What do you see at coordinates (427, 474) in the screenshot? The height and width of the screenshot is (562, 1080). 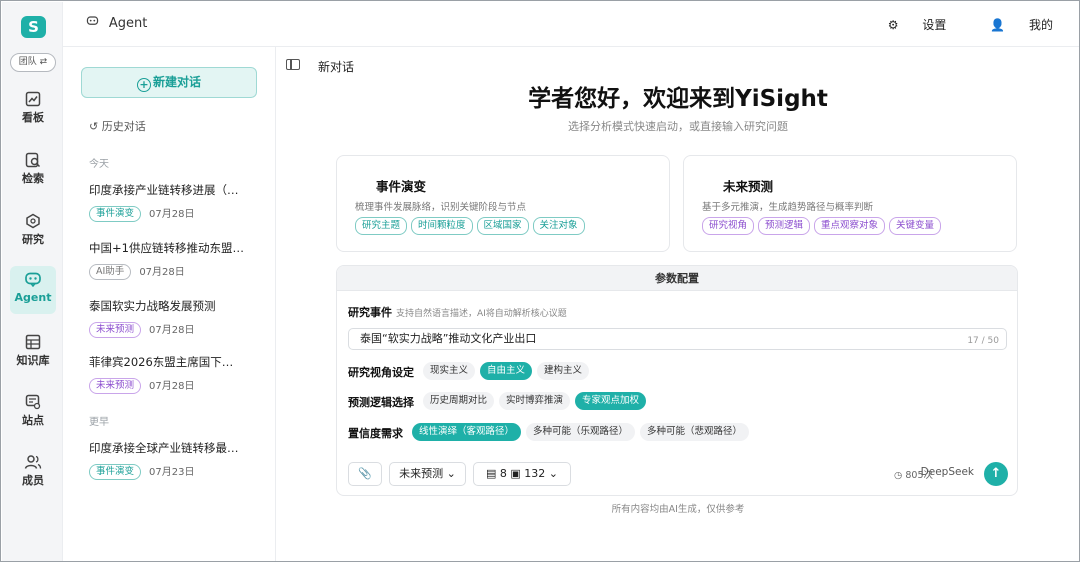 I see `mode-select: 未来预测 ⌄` at bounding box center [427, 474].